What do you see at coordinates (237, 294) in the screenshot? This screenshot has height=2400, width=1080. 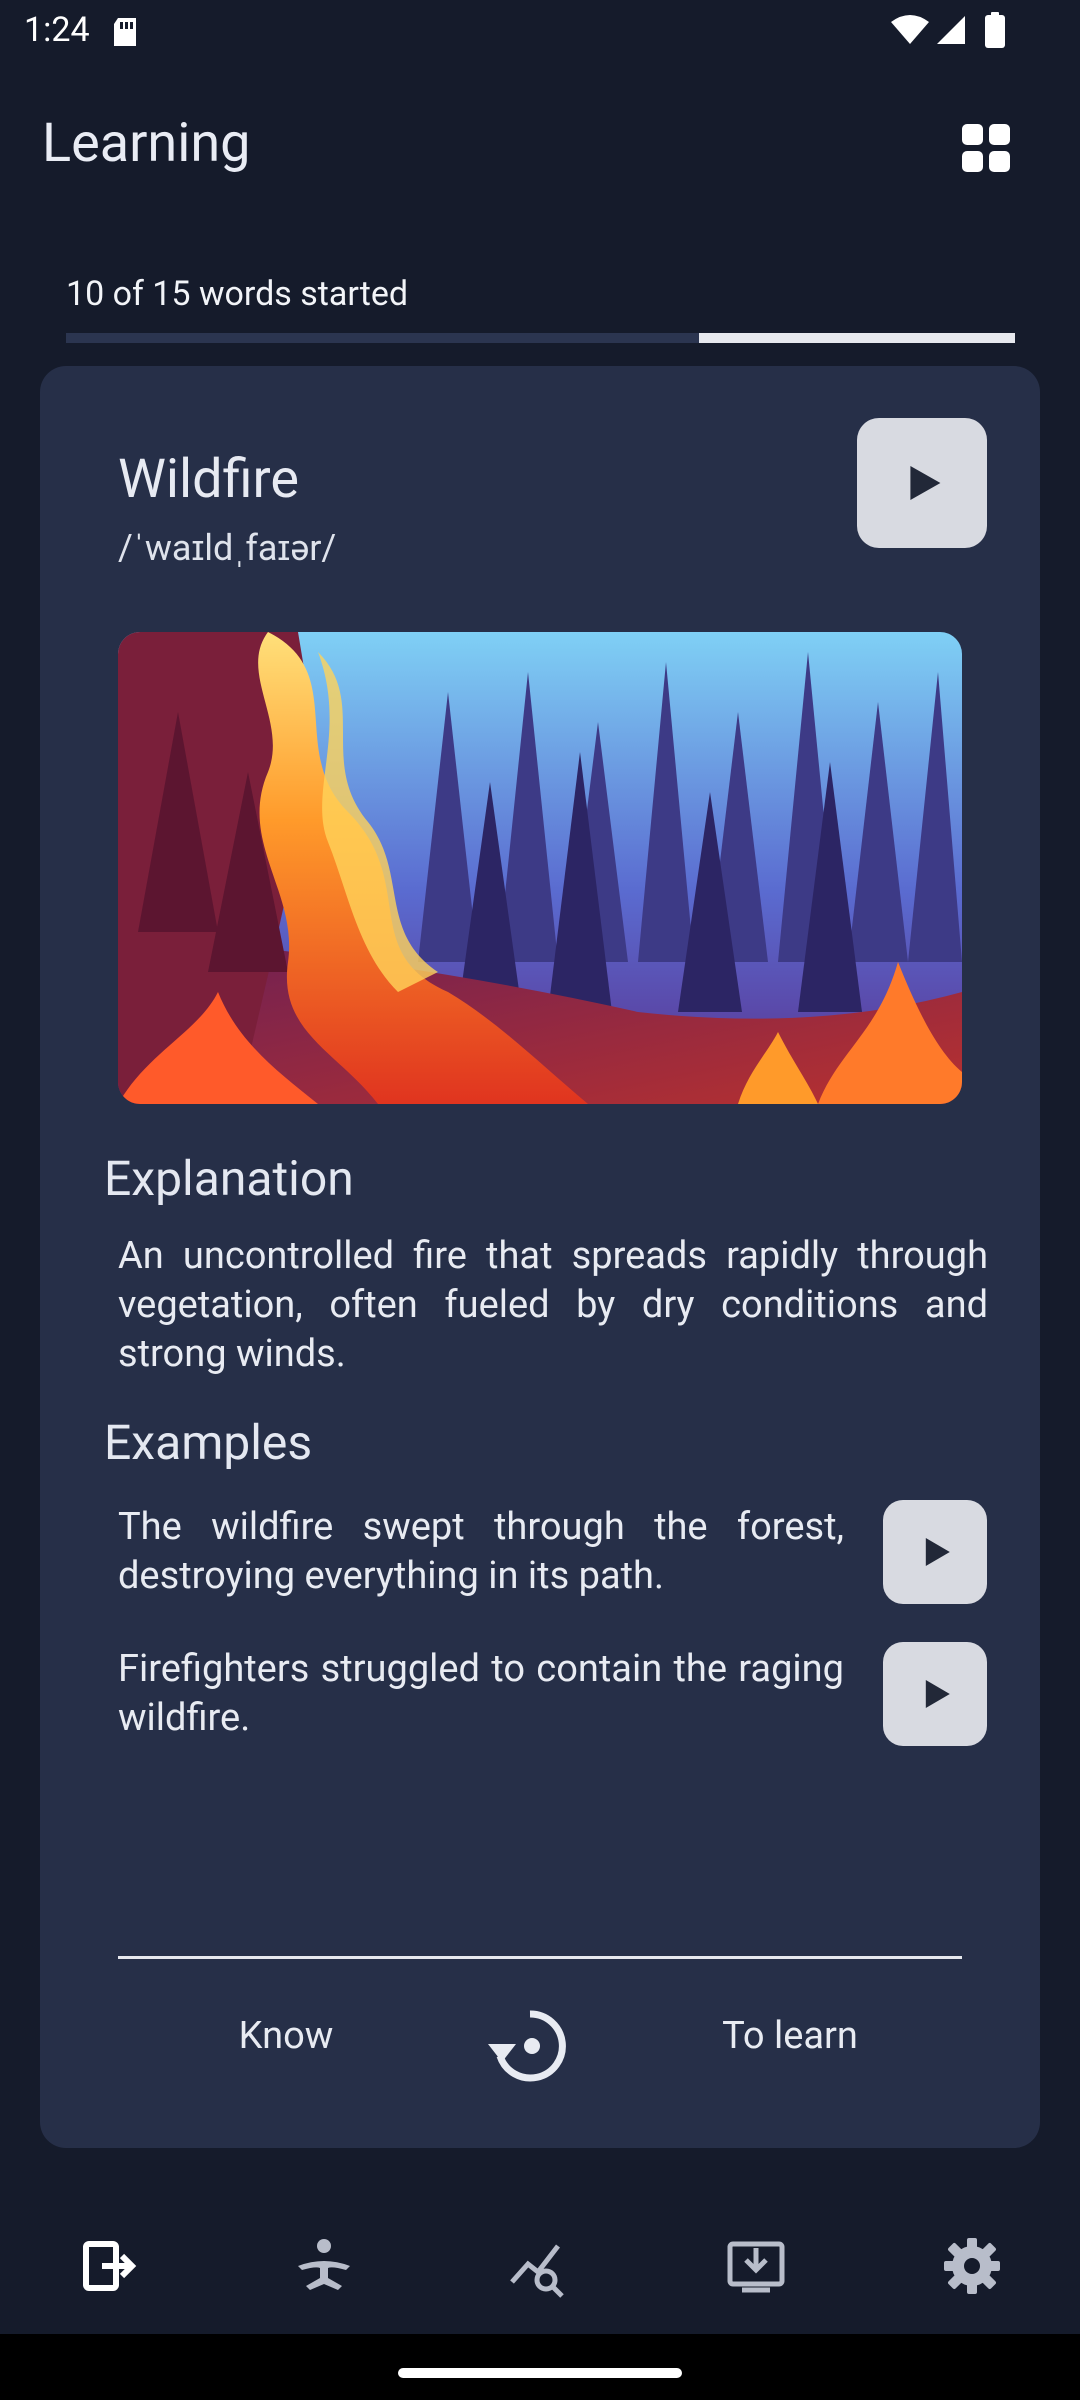 I see `progress-text: 10 of 15 words started` at bounding box center [237, 294].